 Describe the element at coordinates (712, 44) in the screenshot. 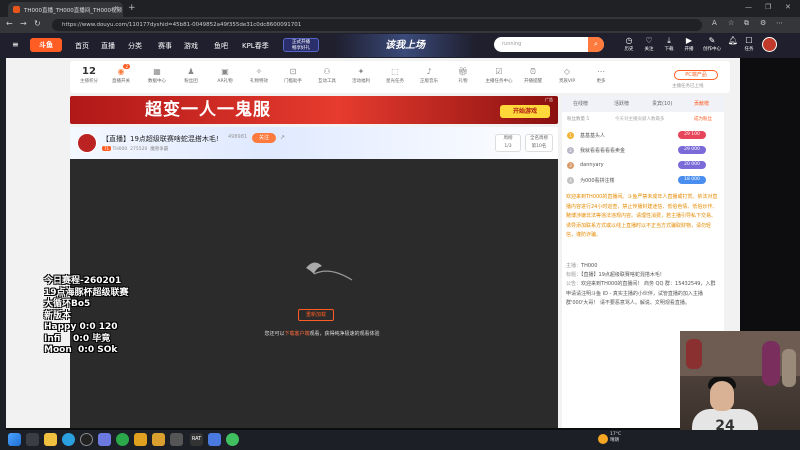

I see `creator-icon: ✎ 创作中心` at that location.